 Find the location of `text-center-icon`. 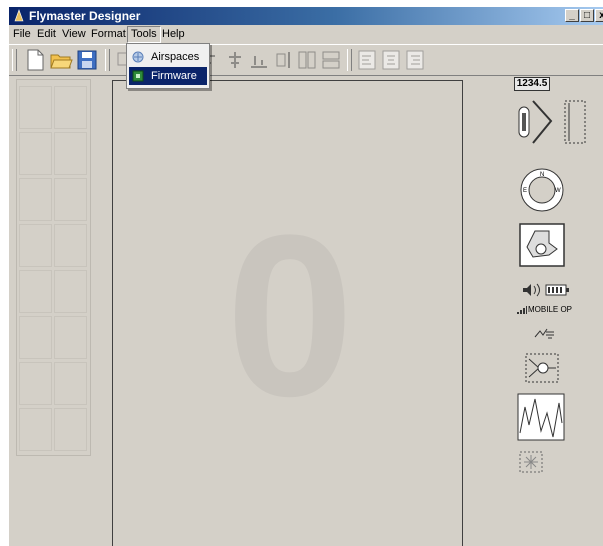

text-center-icon is located at coordinates (391, 60).